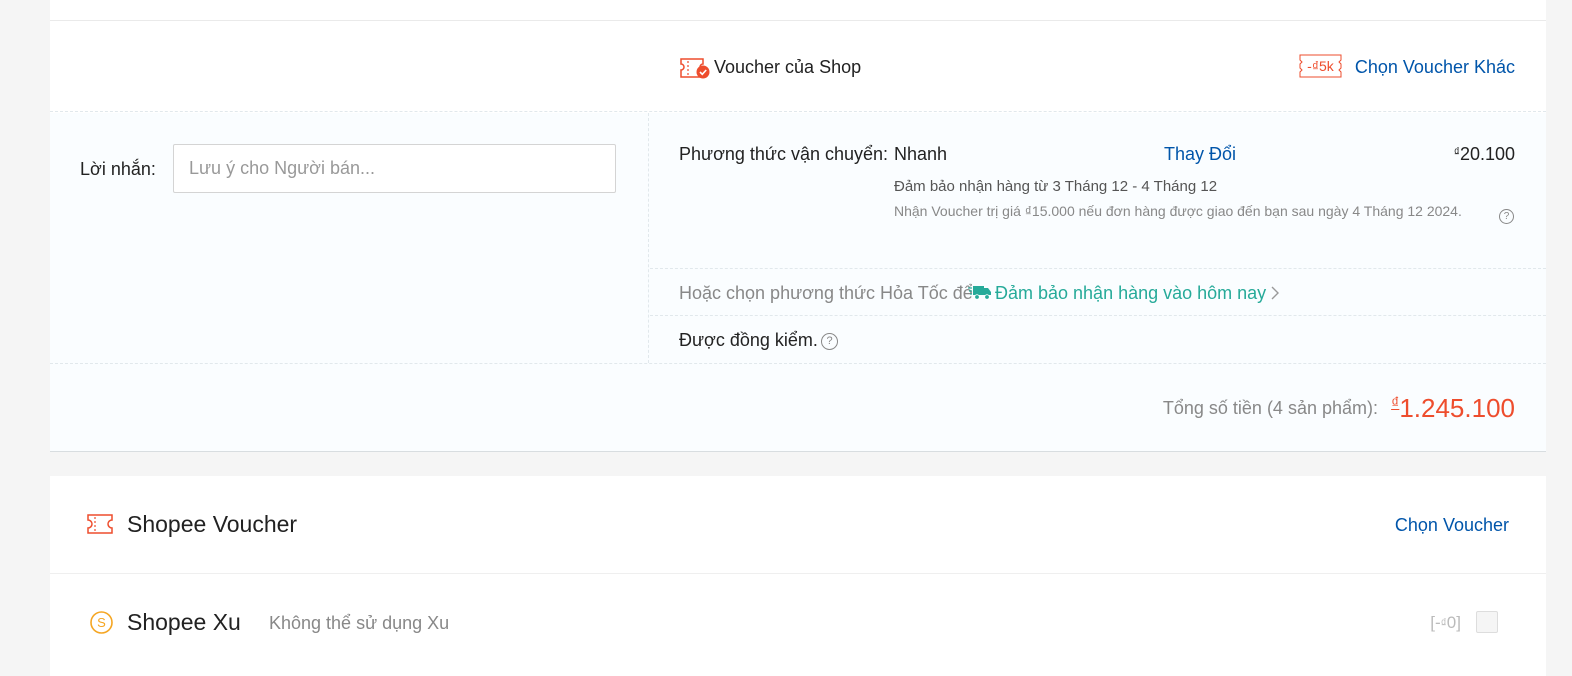  What do you see at coordinates (798, 623) in the screenshot?
I see `shopee-xu-row: S Shopee Xu Không thể sử dụng Xu [-₫0]` at bounding box center [798, 623].